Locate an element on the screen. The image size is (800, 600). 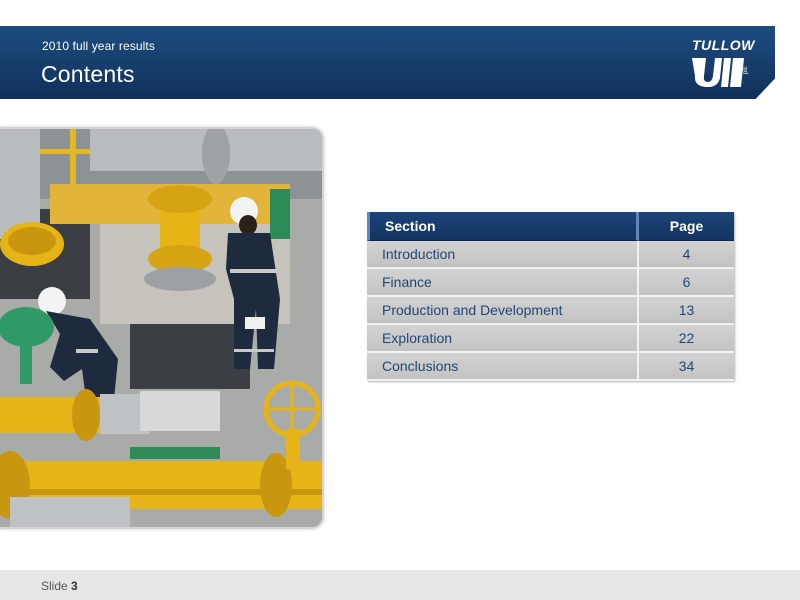
section-cell: Exploration is located at coordinates (503, 339).